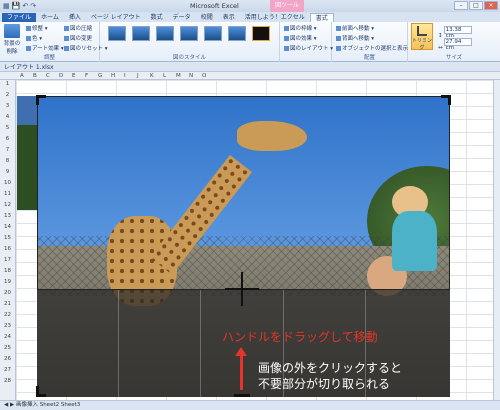 This screenshot has height=410, width=500. I want to click on column-header: F, so click(86, 76).